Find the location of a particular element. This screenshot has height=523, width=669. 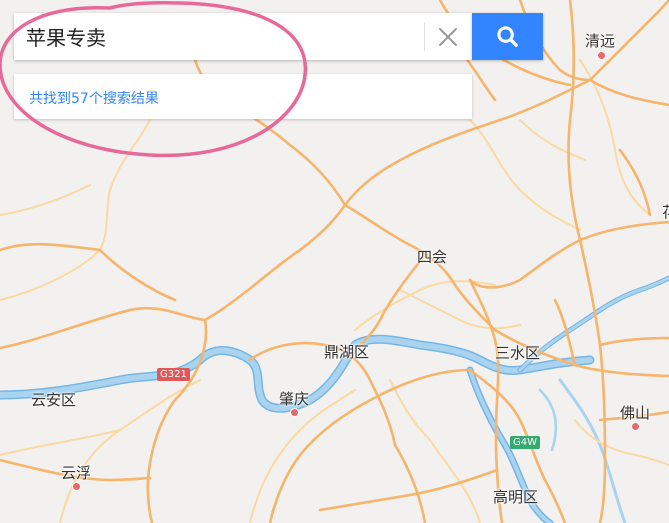

place-label-yunfu: 云浮 is located at coordinates (76, 472).